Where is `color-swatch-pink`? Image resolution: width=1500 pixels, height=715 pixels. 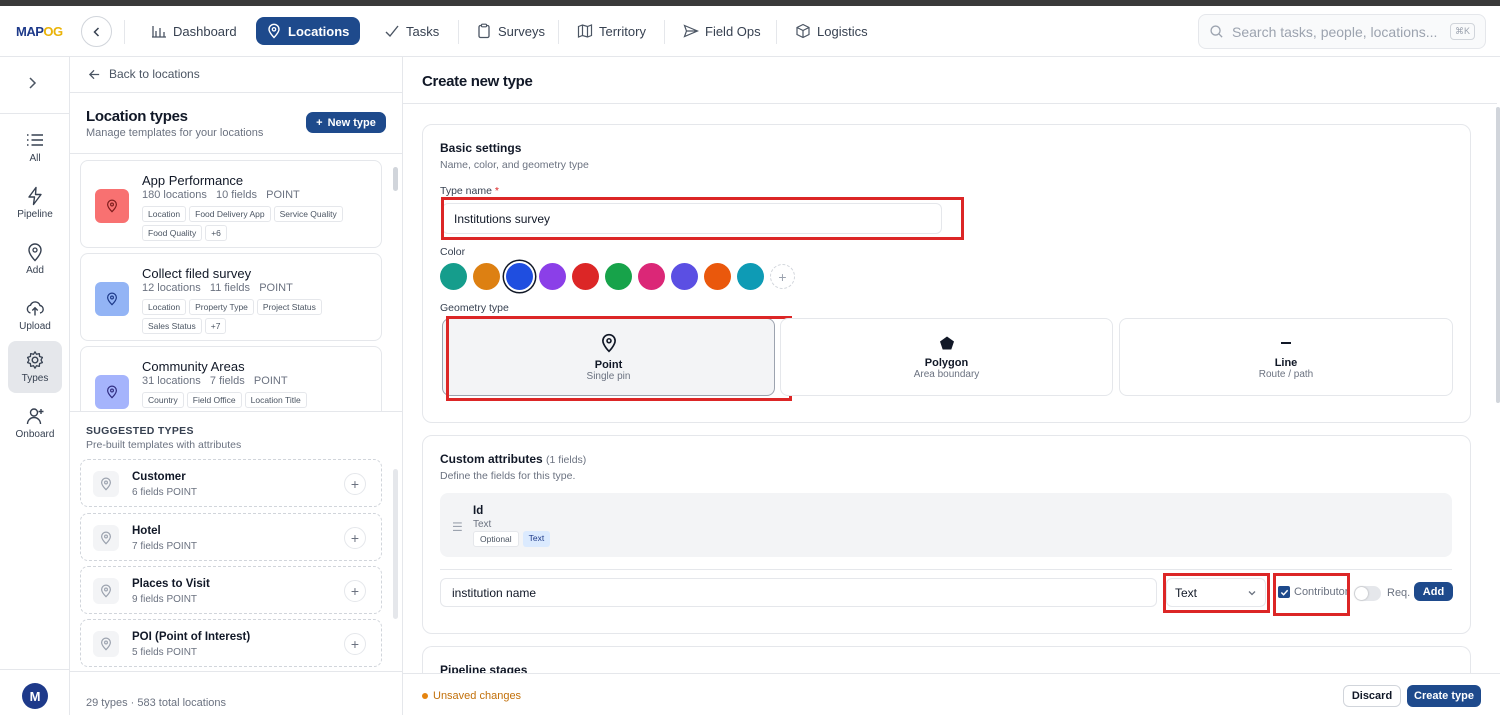
color-swatch-pink is located at coordinates (651, 276).